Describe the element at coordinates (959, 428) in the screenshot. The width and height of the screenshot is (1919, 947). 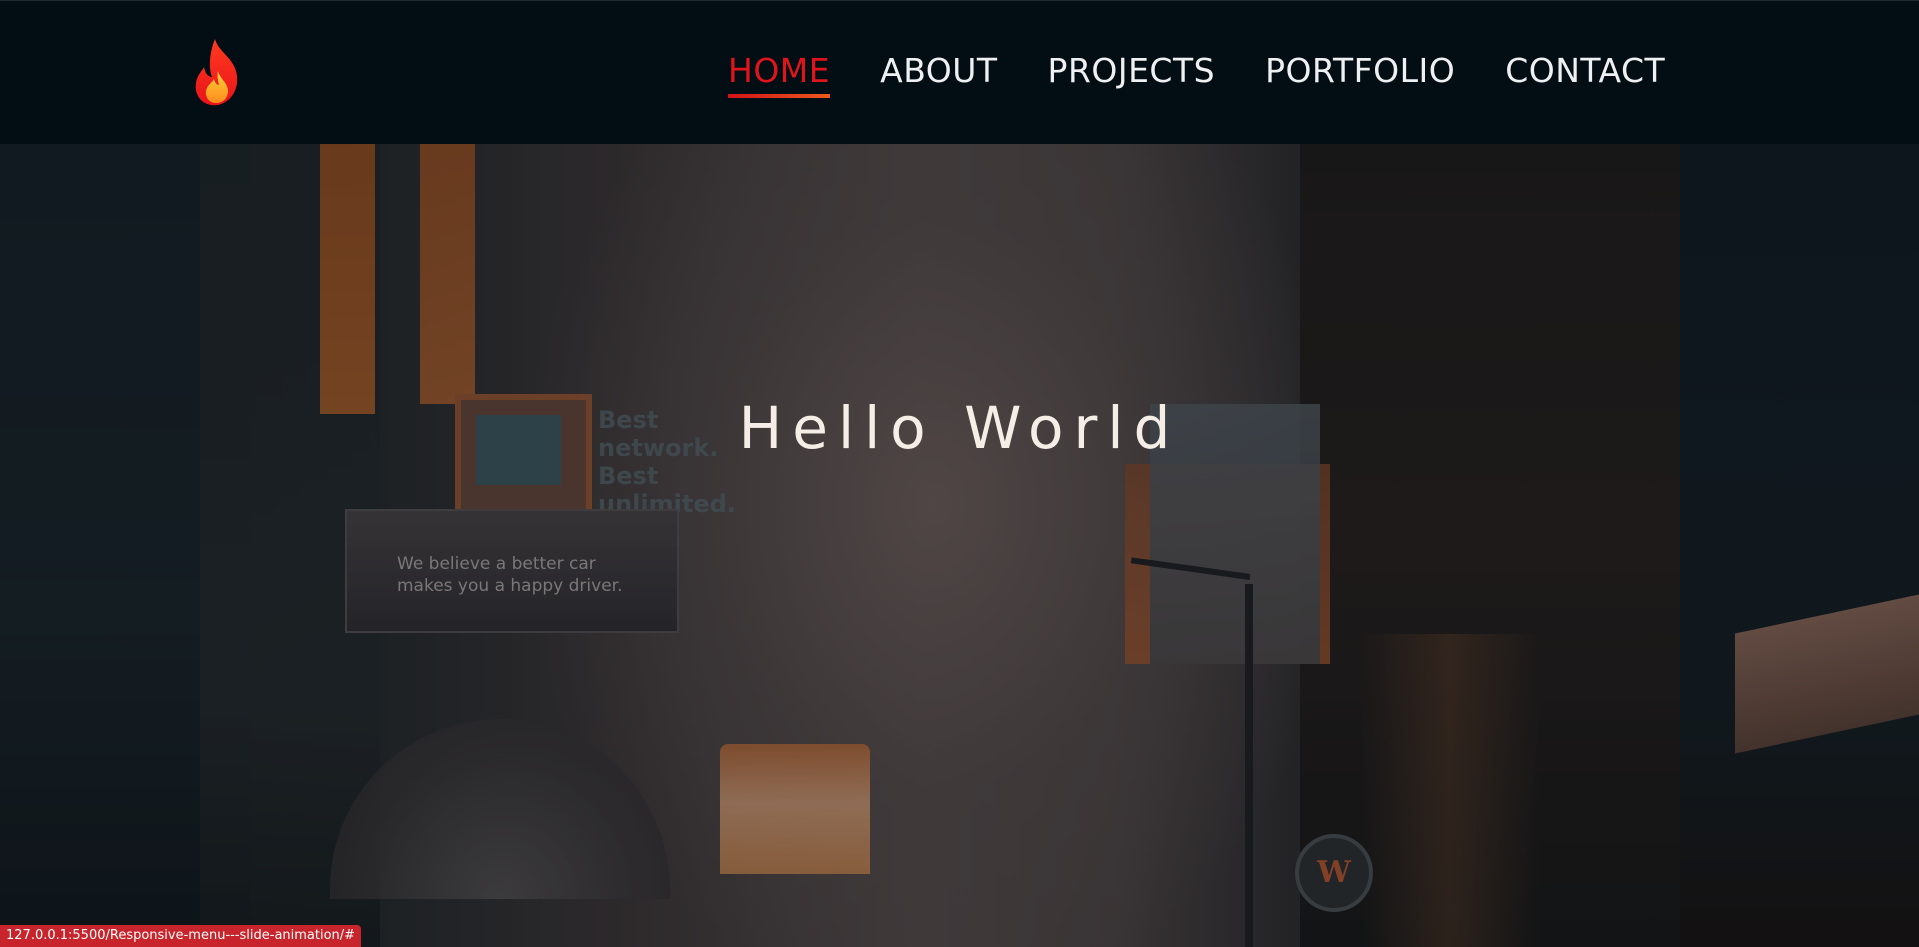
I see `hero-title: Hello World` at that location.